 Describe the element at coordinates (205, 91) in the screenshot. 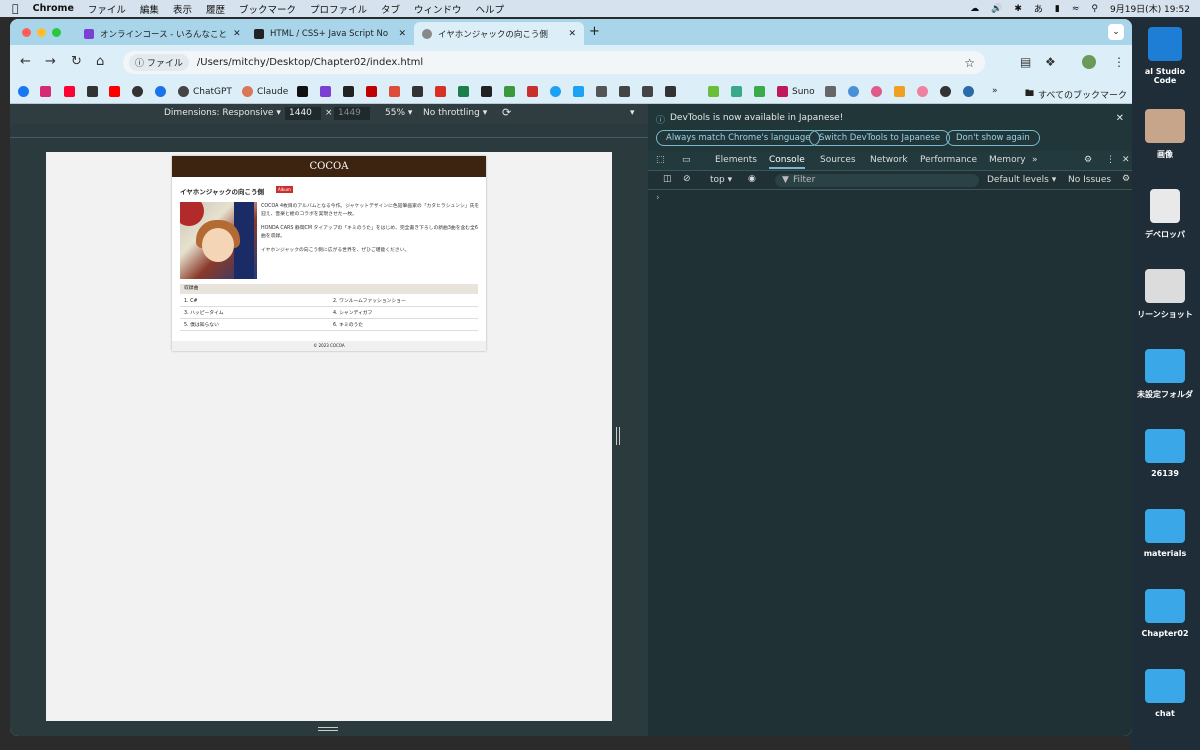

I see `bookmark-chatgpt: ChatGPT` at that location.